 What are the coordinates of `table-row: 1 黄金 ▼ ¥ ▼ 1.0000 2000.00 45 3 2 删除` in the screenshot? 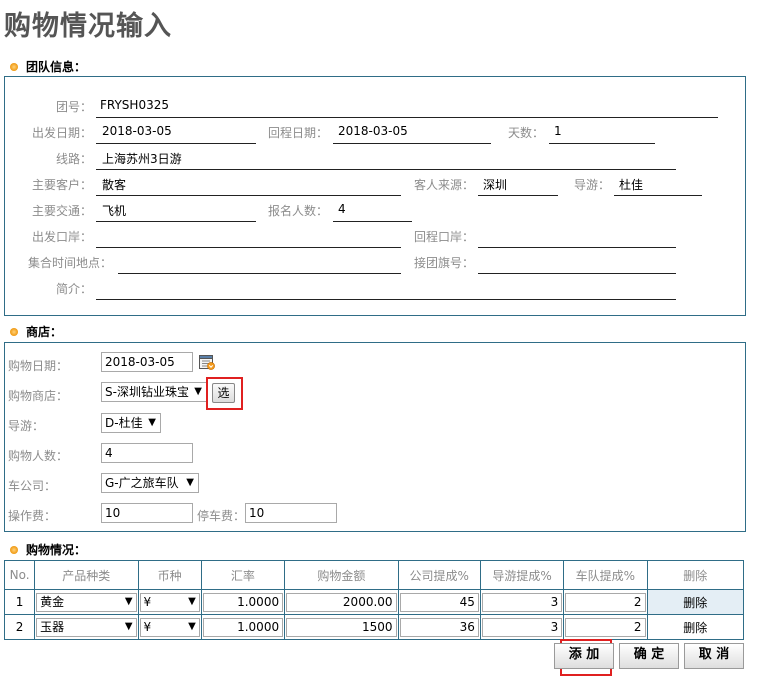 It's located at (374, 602).